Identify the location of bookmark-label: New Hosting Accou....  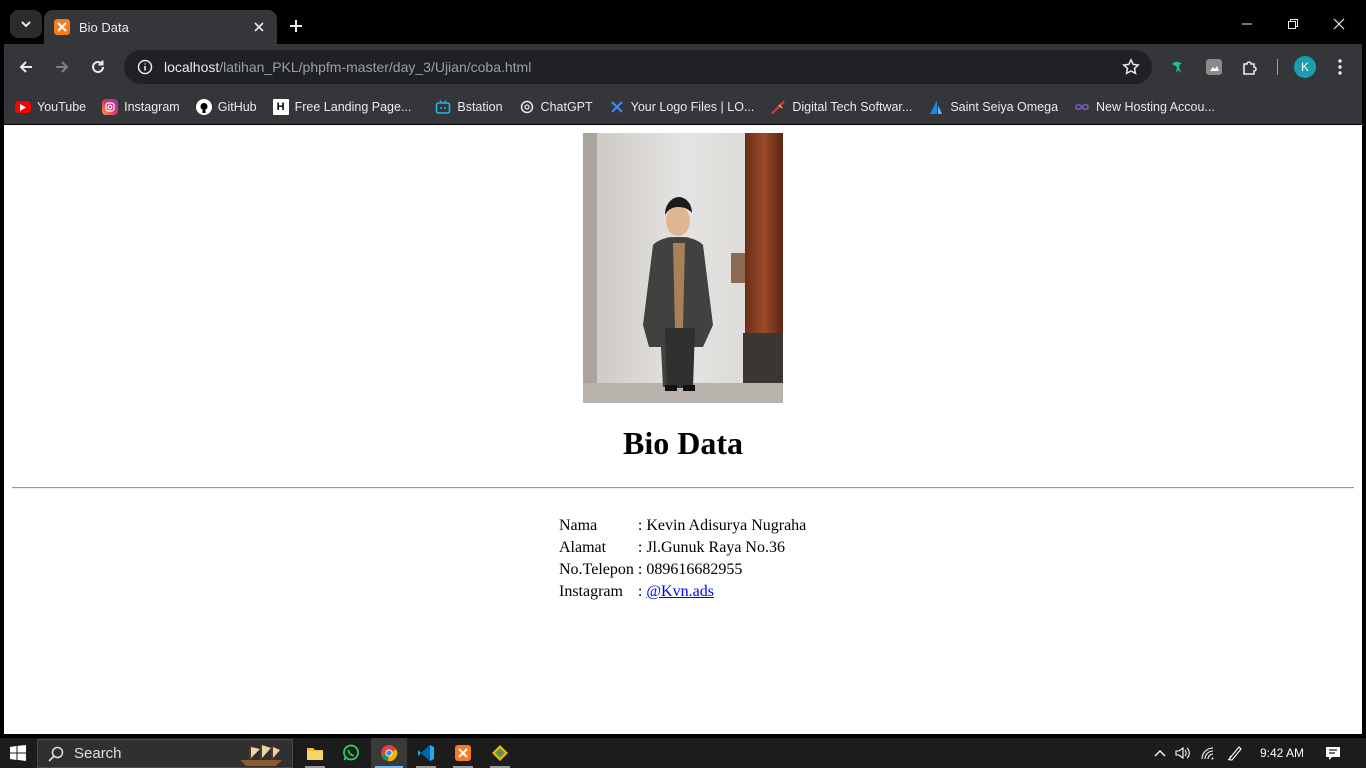
(1155, 107).